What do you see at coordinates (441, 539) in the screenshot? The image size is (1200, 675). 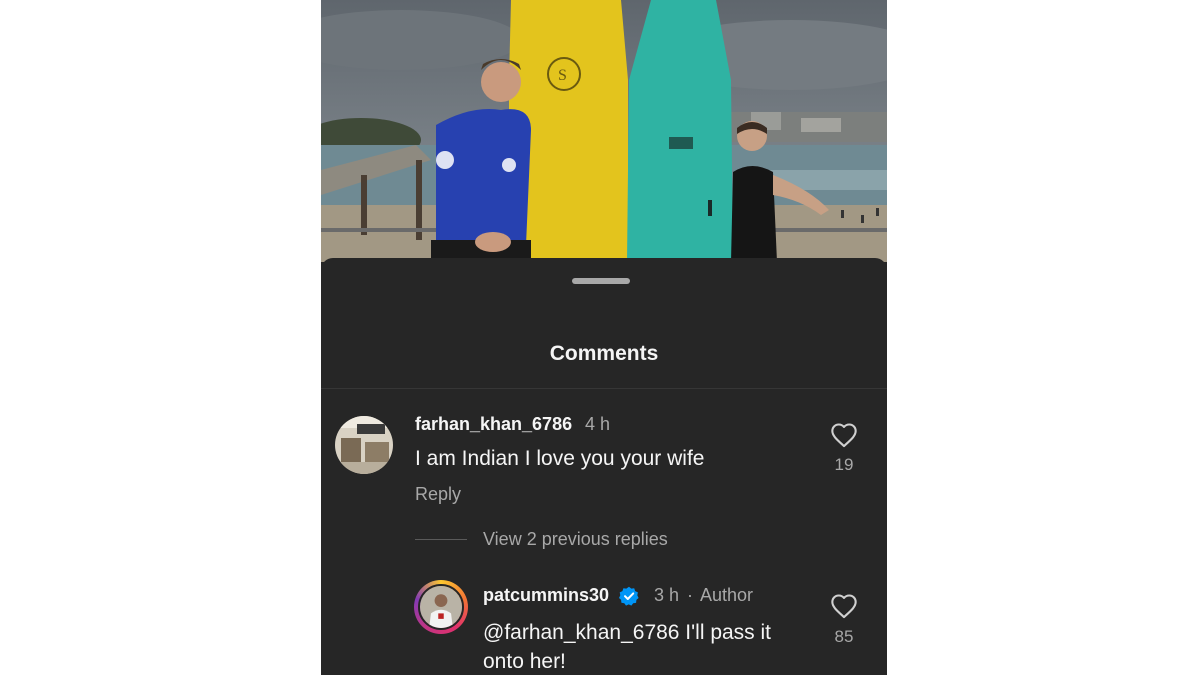 I see `replies-divider-line` at bounding box center [441, 539].